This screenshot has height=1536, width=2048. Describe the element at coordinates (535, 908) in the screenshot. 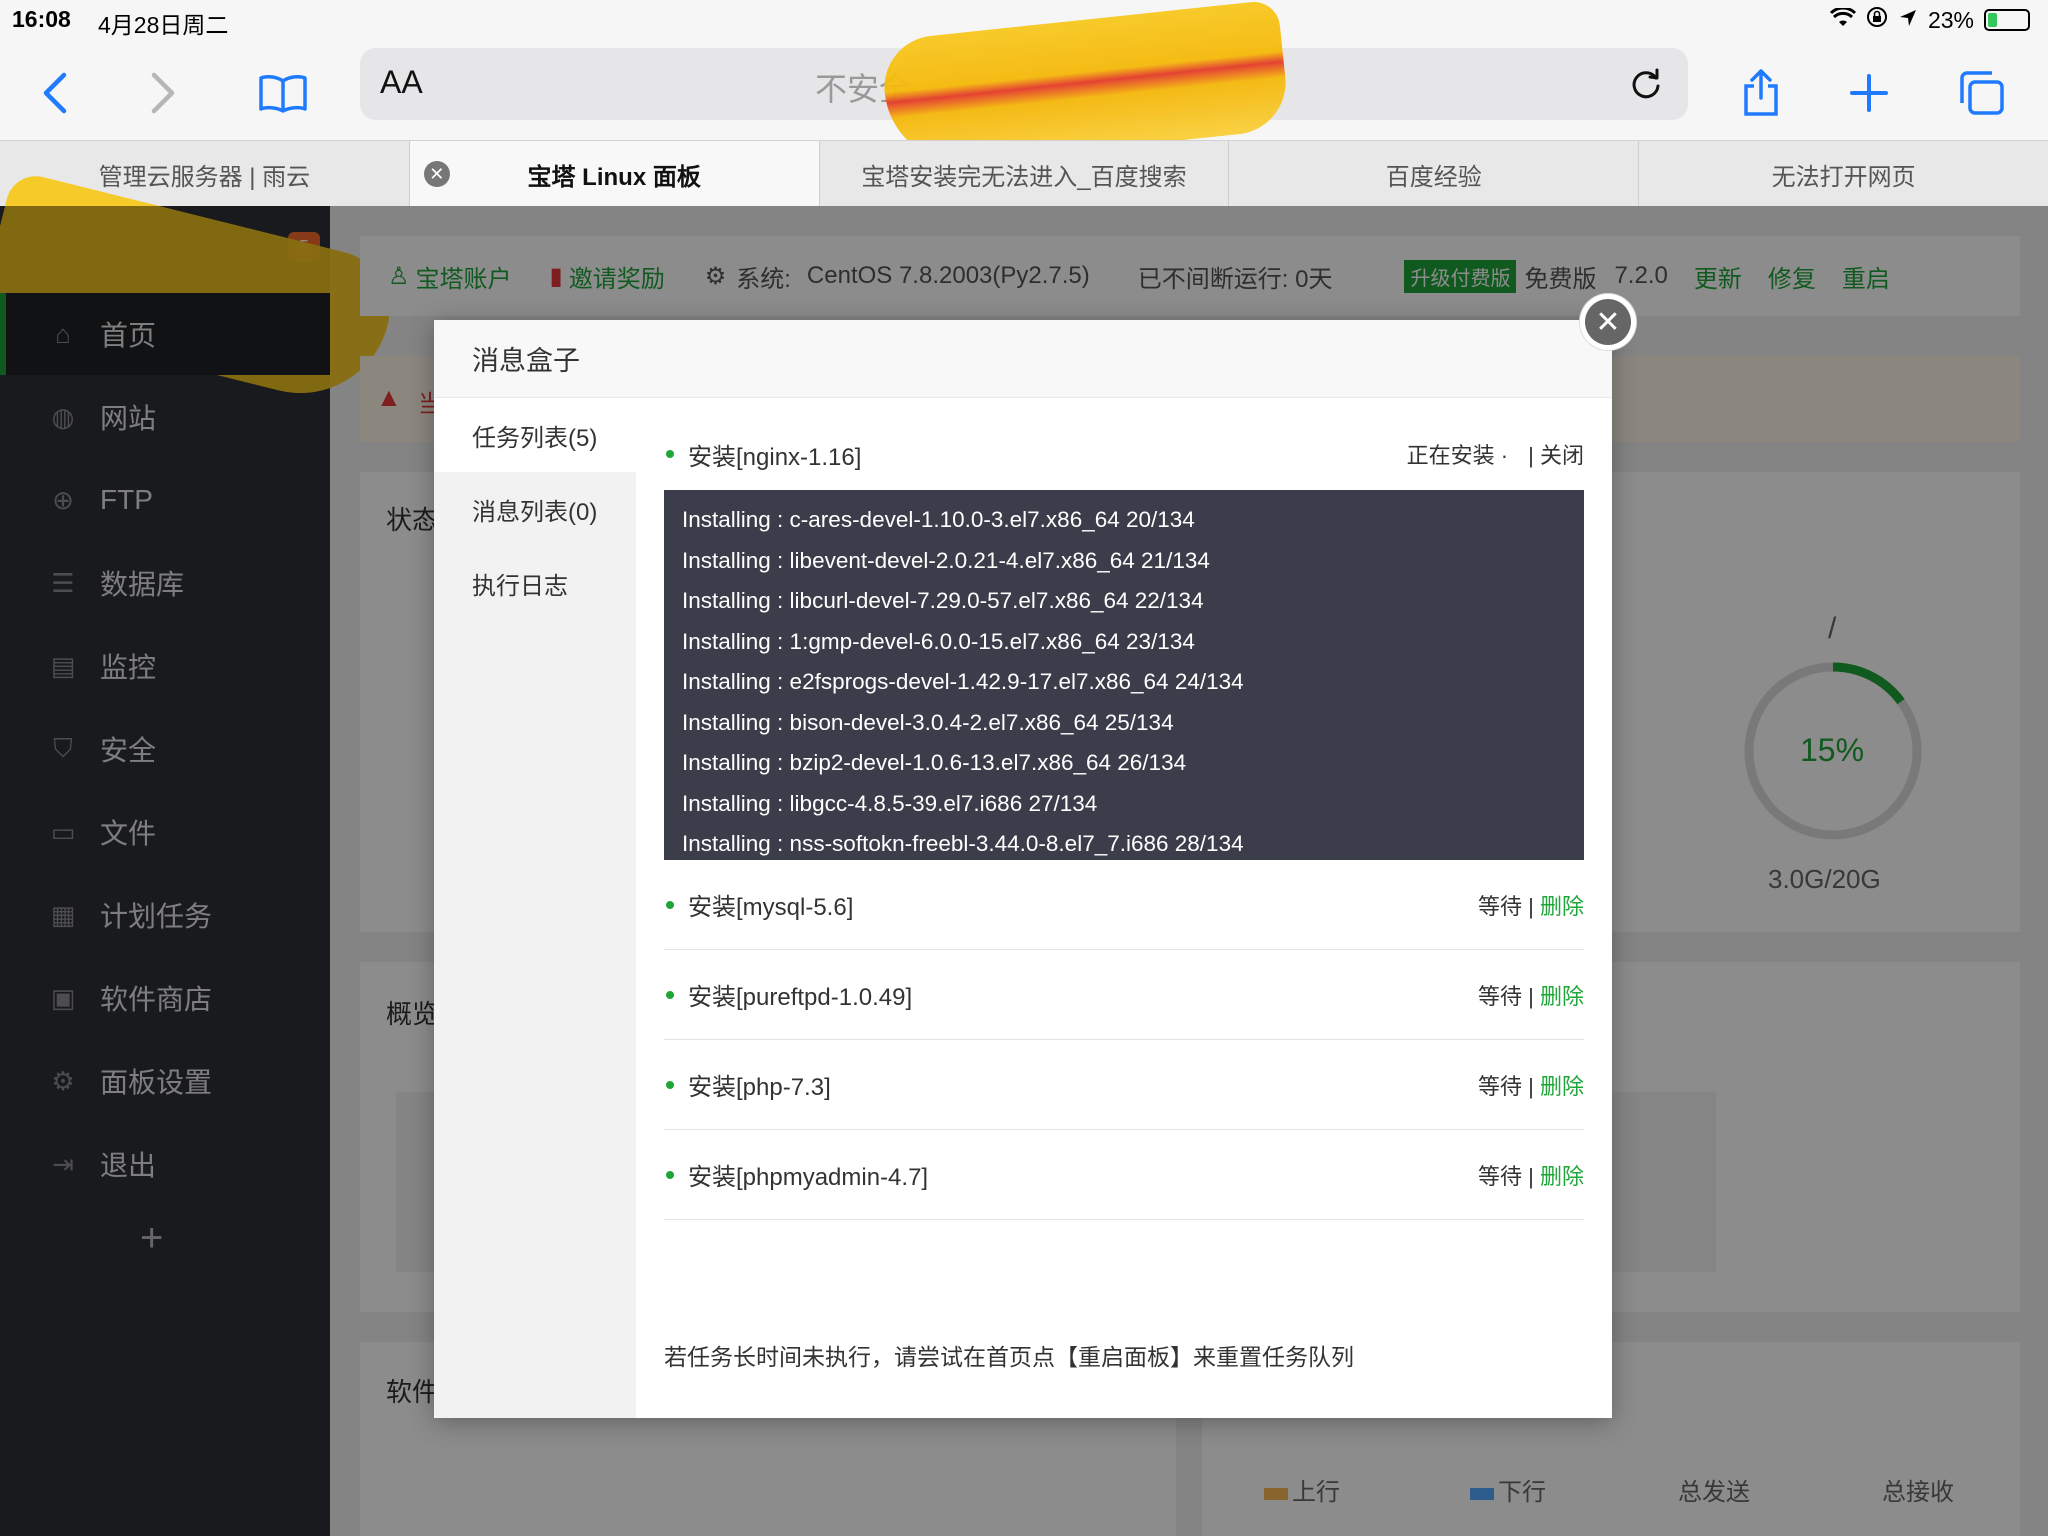

I see `modal-nav: 任务列表(5) 消息列表(0) 执行日志` at that location.